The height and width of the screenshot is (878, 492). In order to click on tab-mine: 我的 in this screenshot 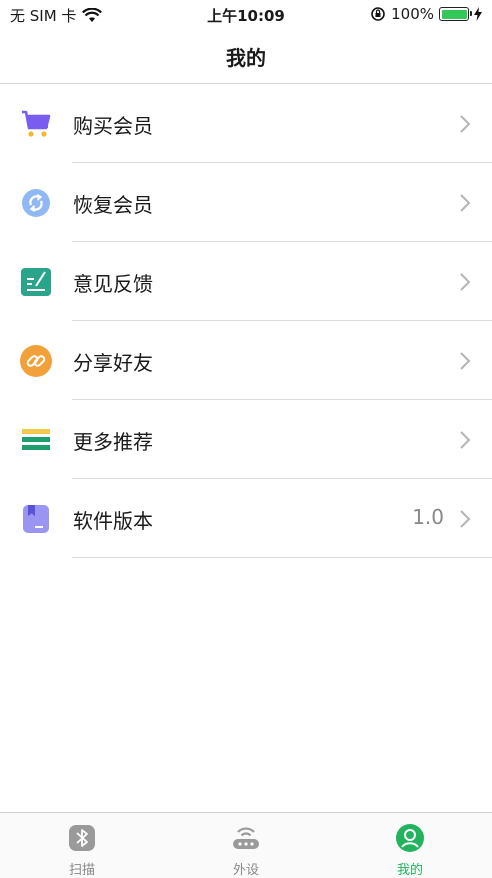, I will do `click(410, 845)`.